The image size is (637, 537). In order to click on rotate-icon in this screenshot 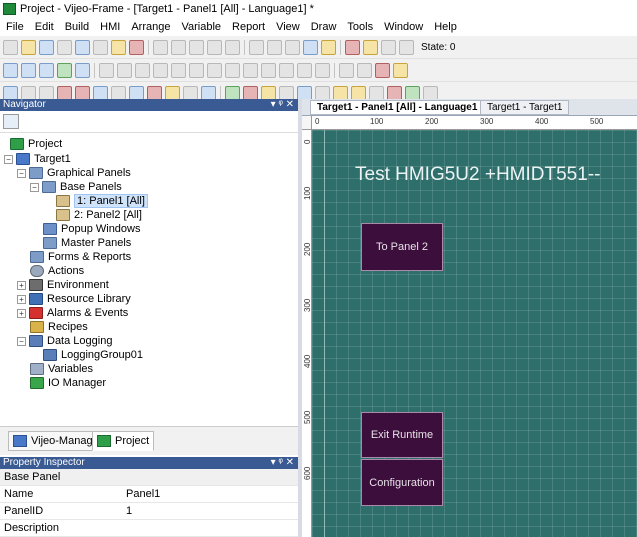, I will do `click(142, 70)`.